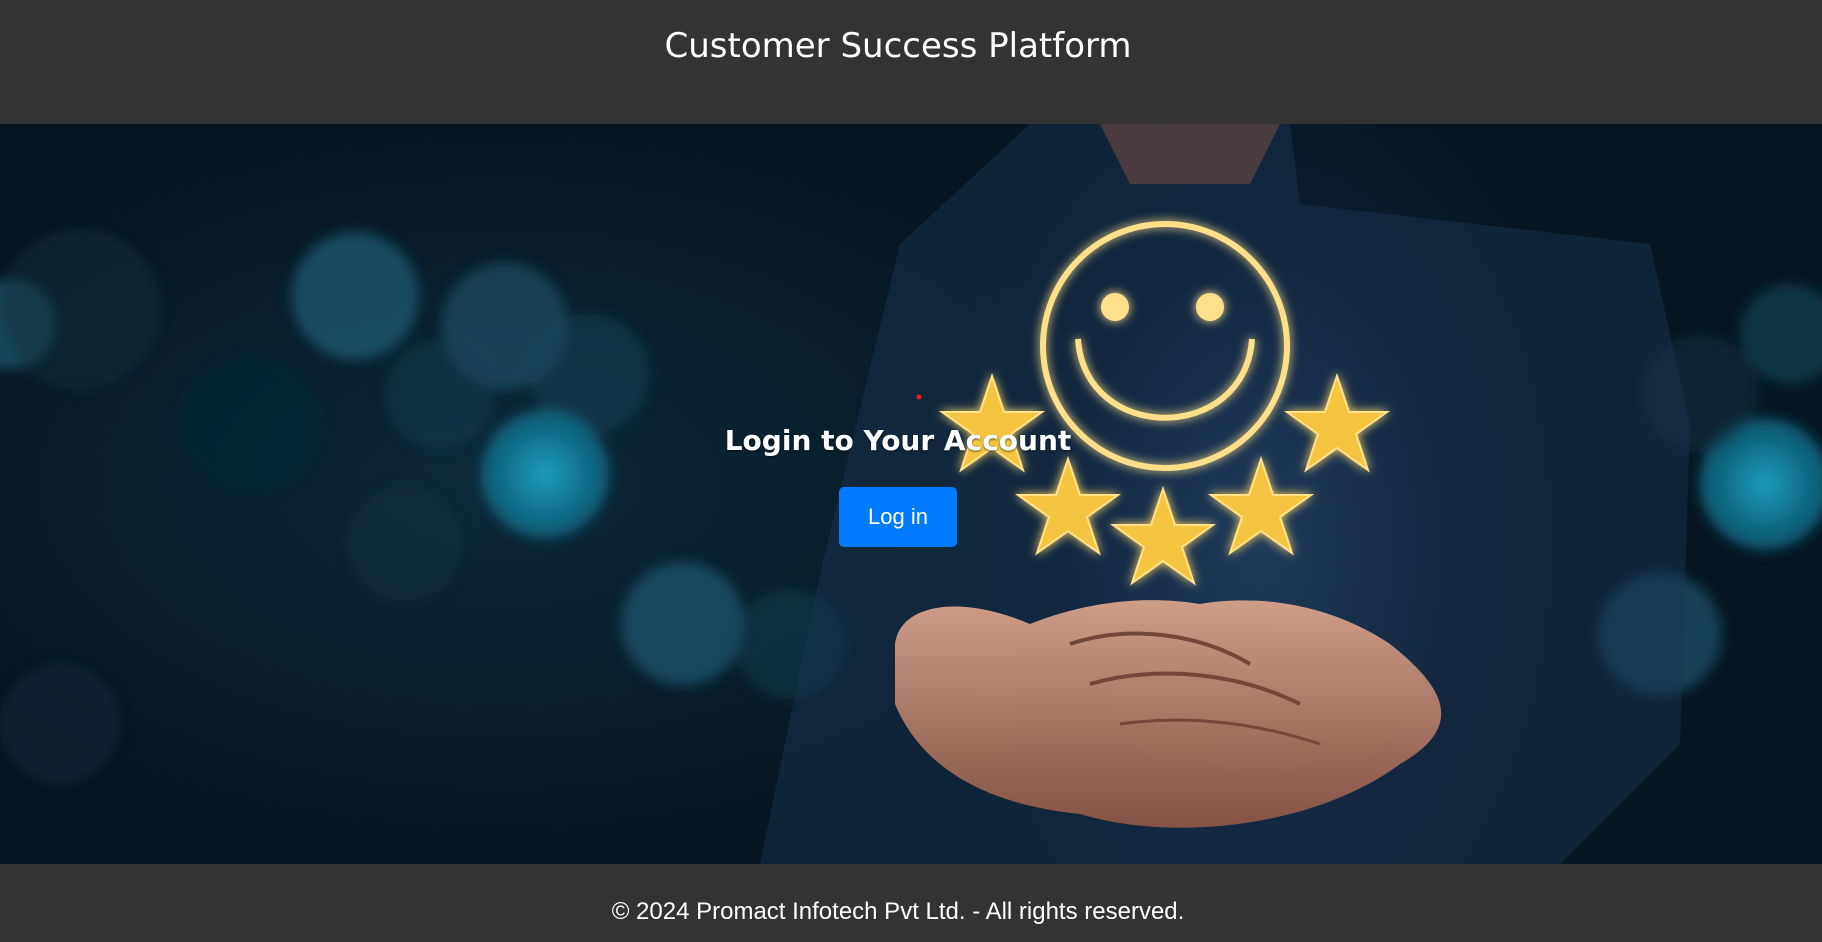  I want to click on login-panel: Login to Your Account Log in, so click(898, 485).